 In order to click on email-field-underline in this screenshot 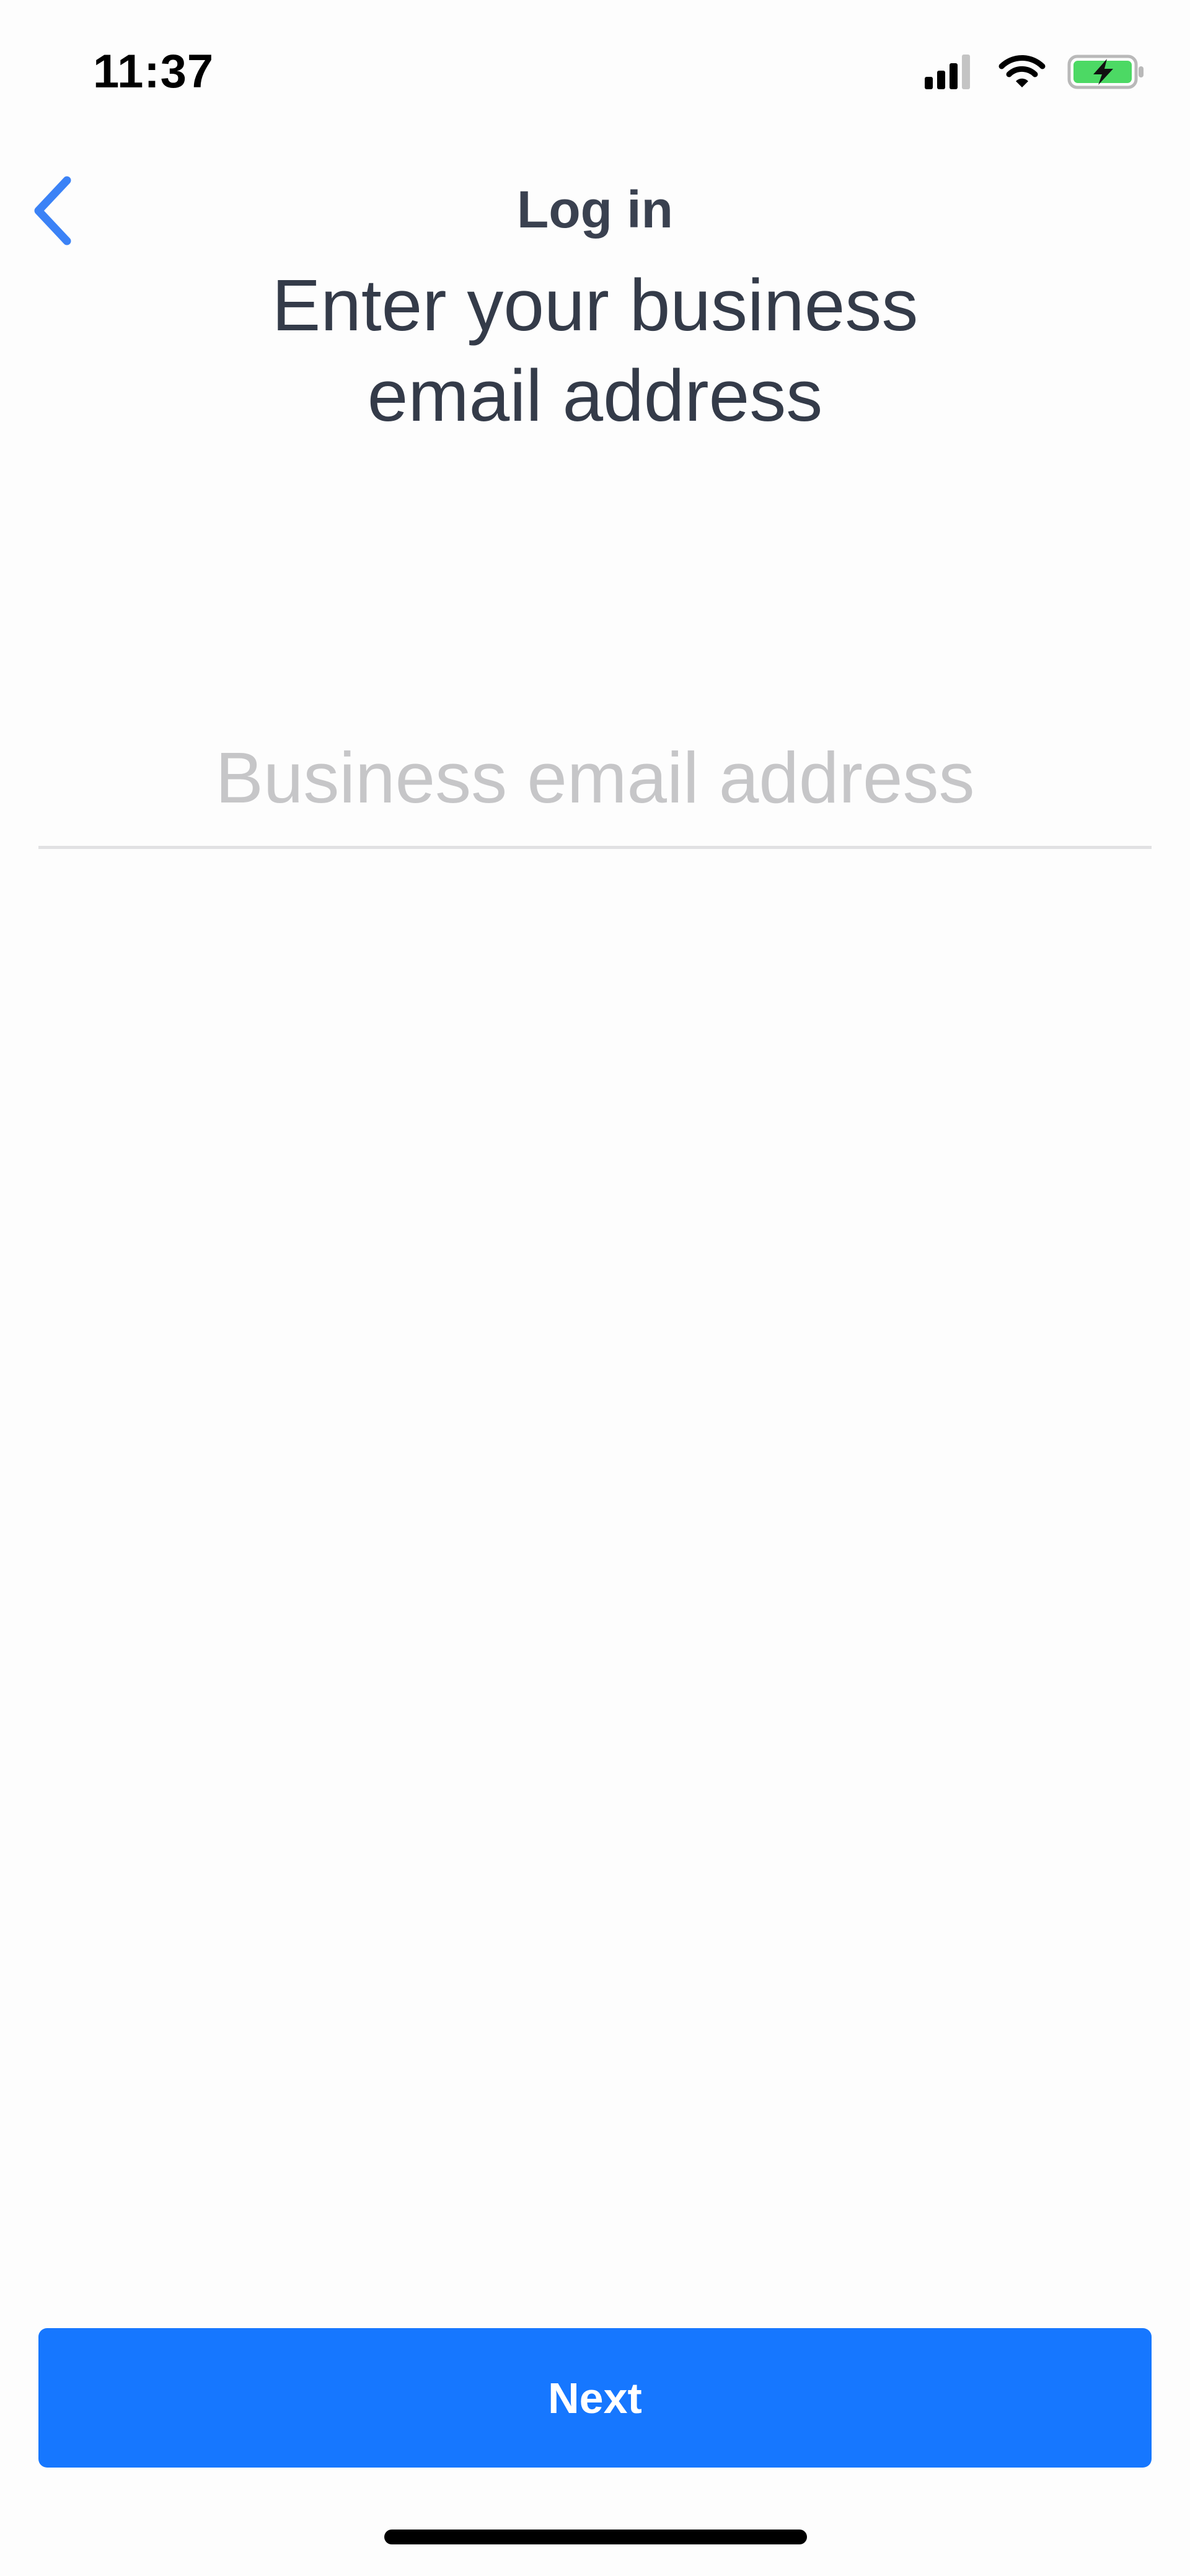, I will do `click(595, 847)`.